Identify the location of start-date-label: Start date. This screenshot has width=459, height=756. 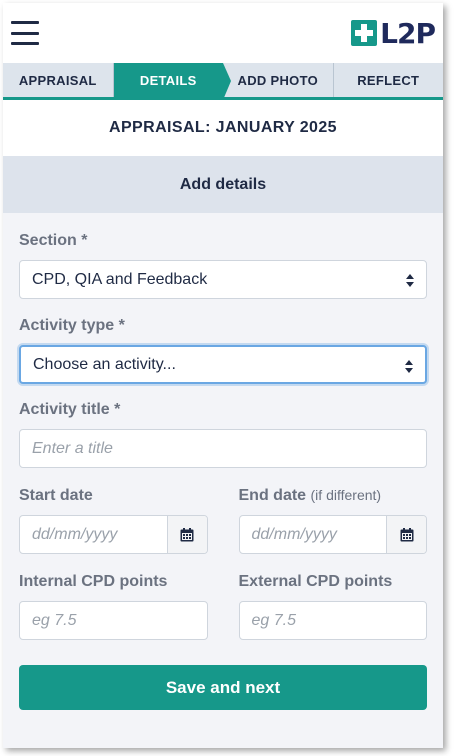
(56, 495).